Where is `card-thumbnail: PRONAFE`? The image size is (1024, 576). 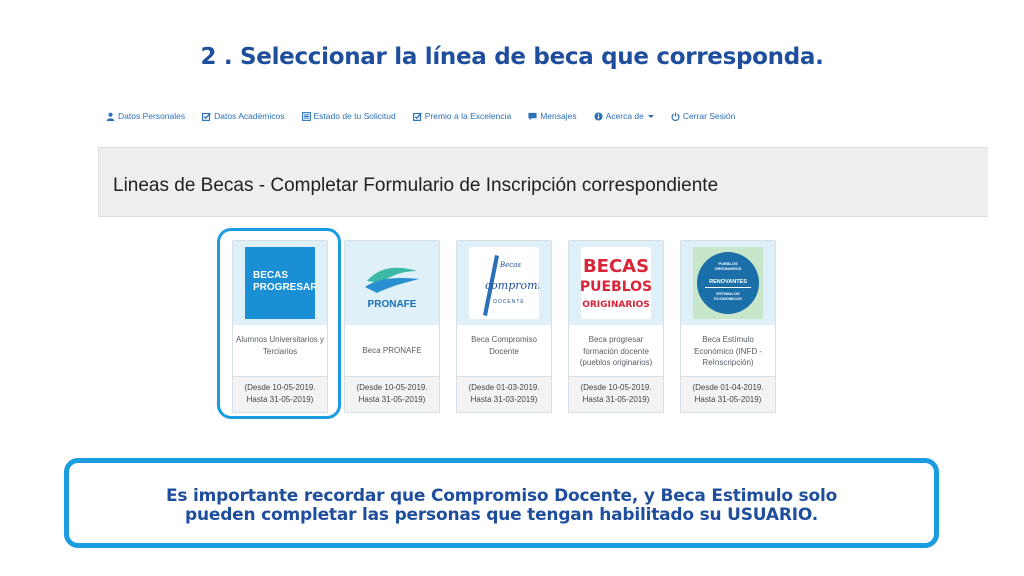 card-thumbnail: PRONAFE is located at coordinates (392, 283).